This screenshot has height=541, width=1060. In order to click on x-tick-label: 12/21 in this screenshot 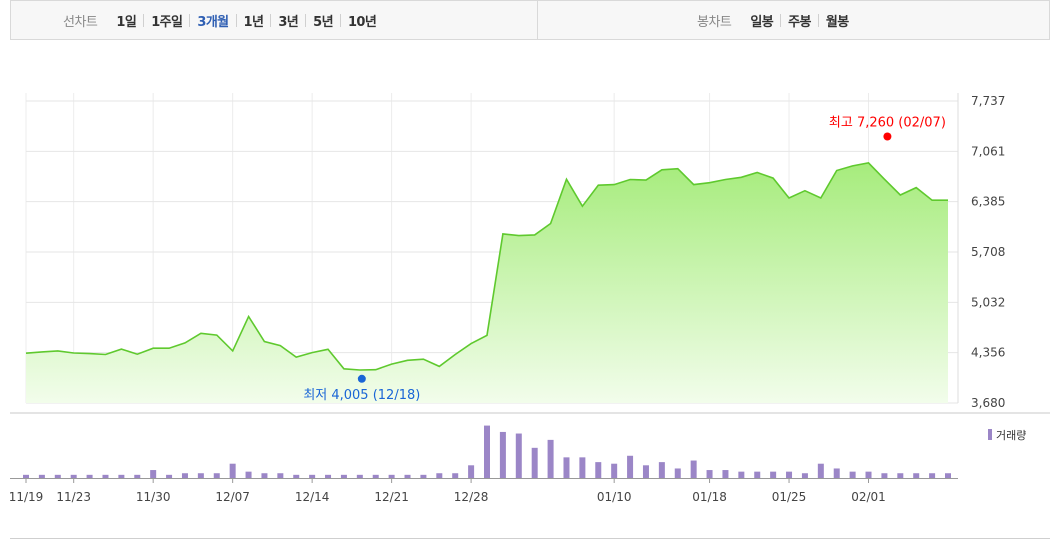, I will do `click(391, 497)`.